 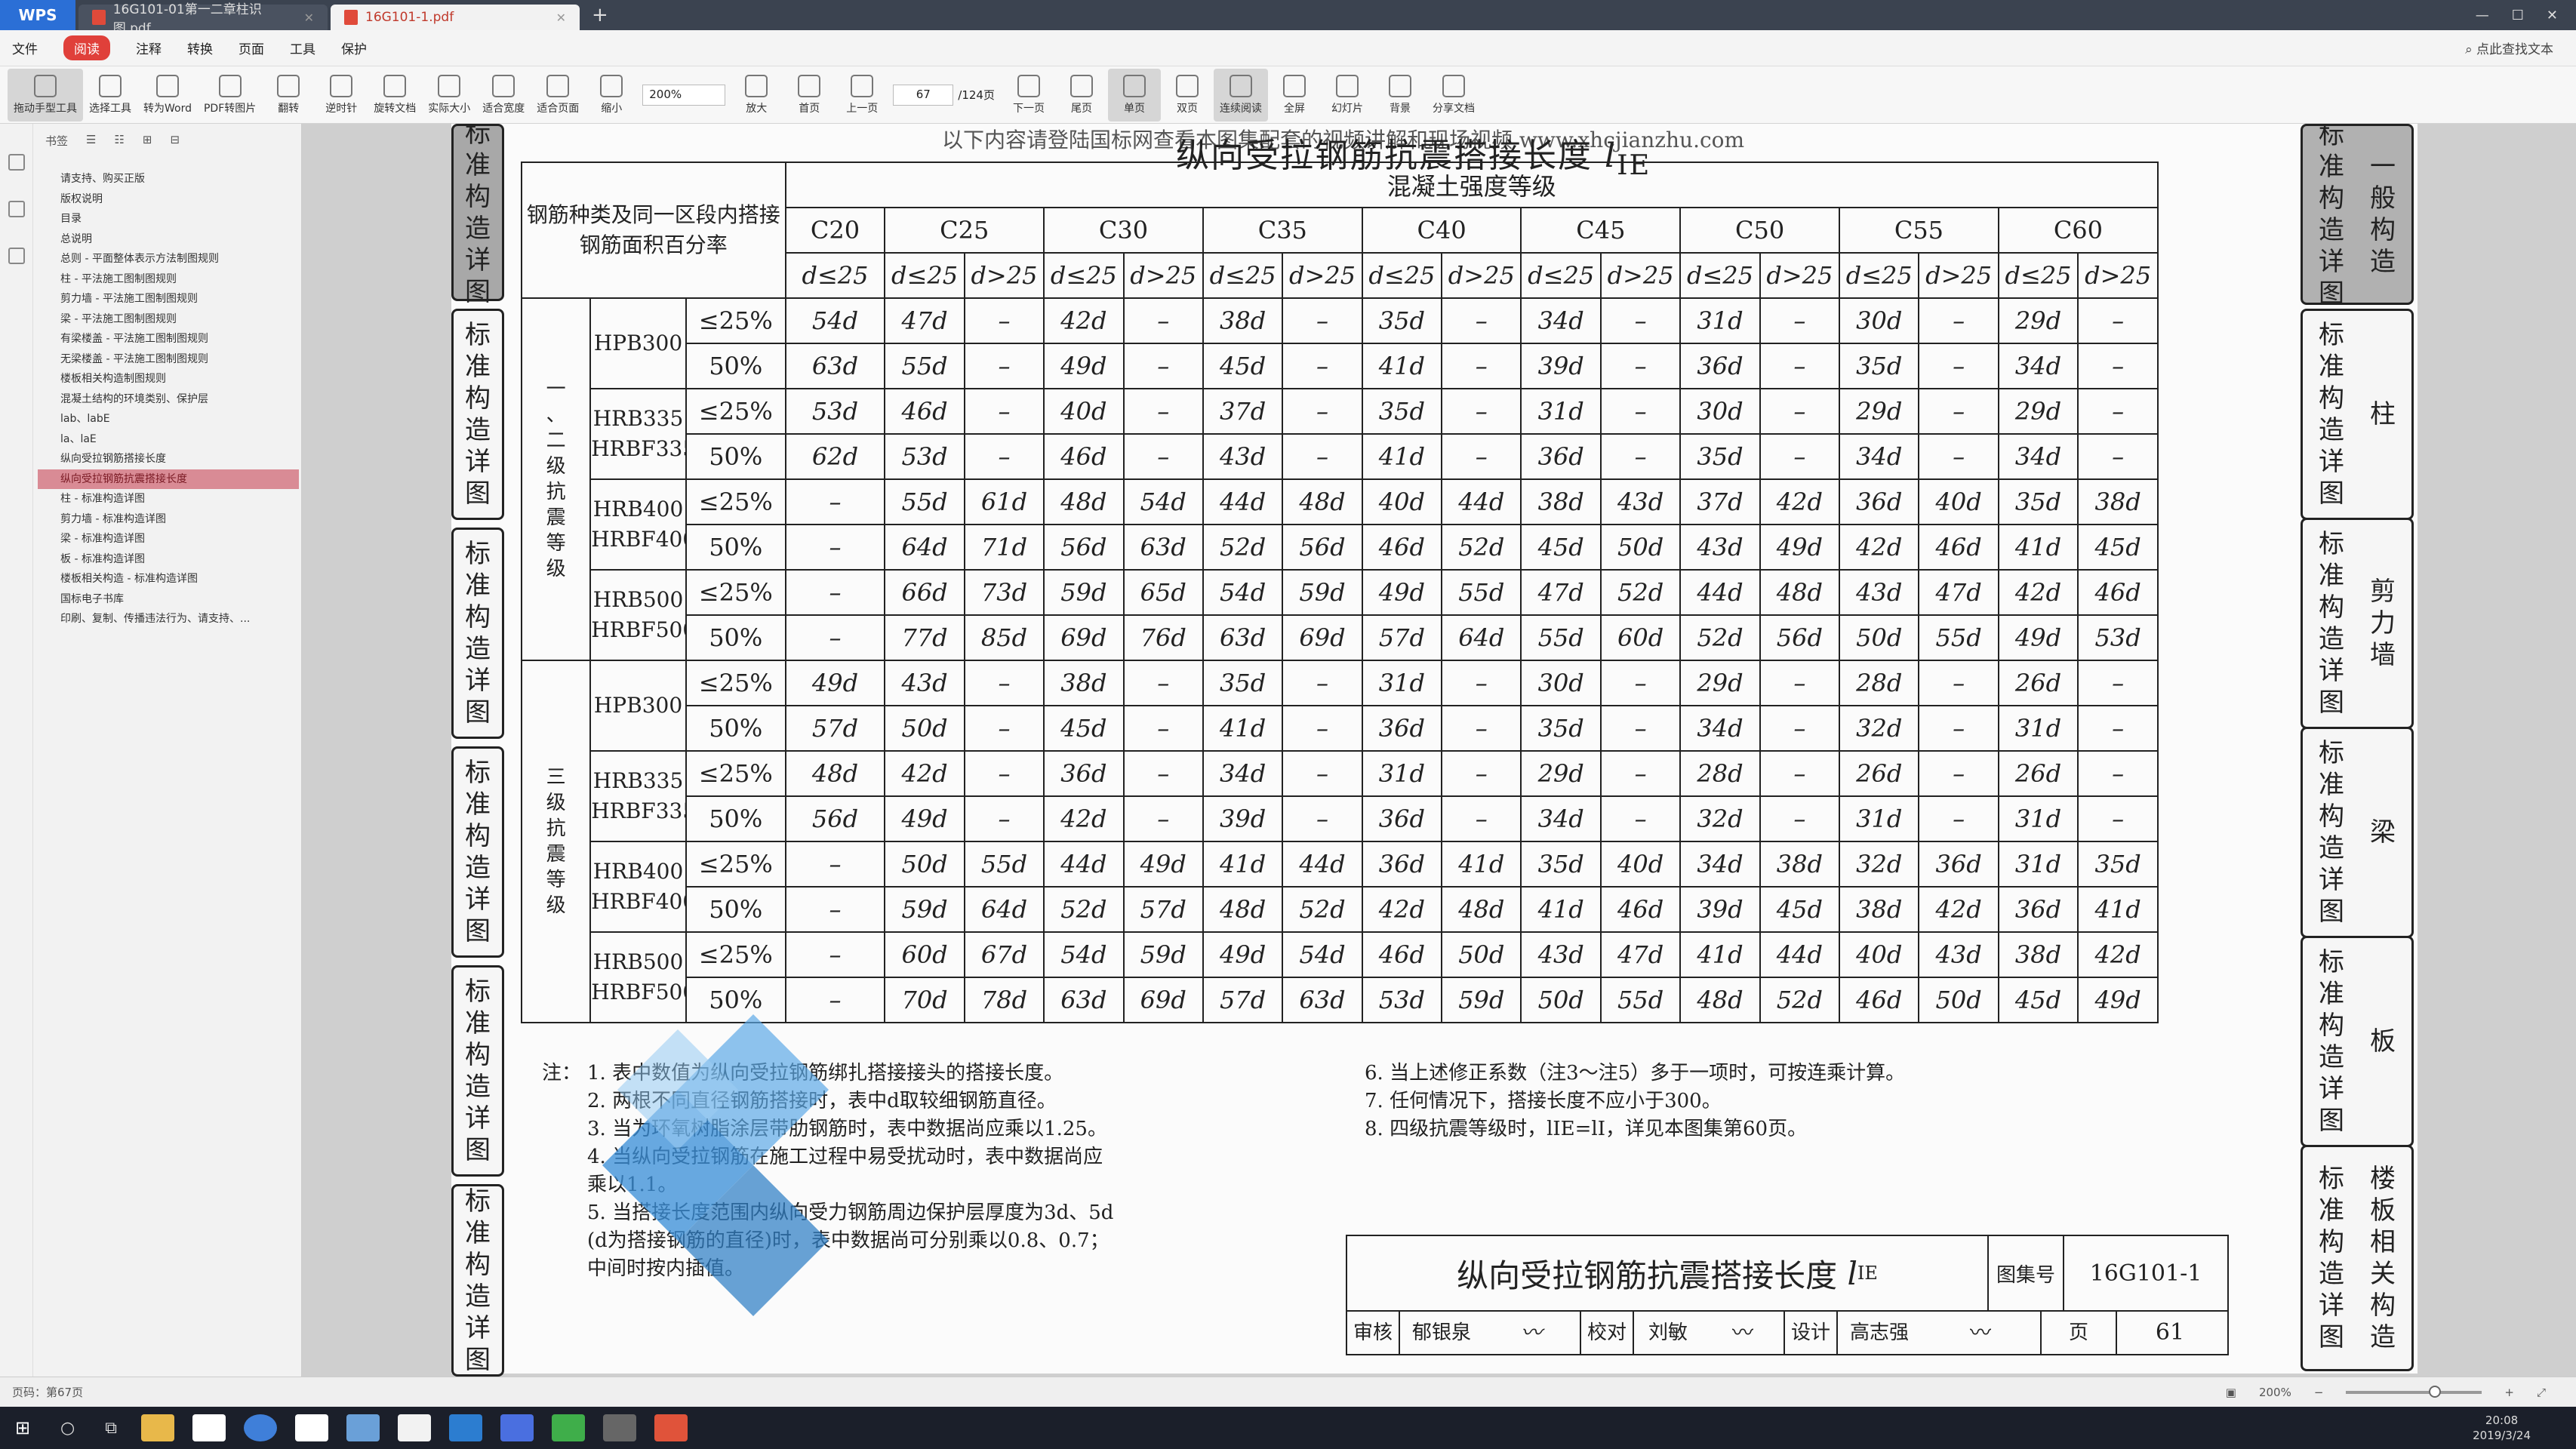 What do you see at coordinates (465, 1427) in the screenshot?
I see `cad-app-icon` at bounding box center [465, 1427].